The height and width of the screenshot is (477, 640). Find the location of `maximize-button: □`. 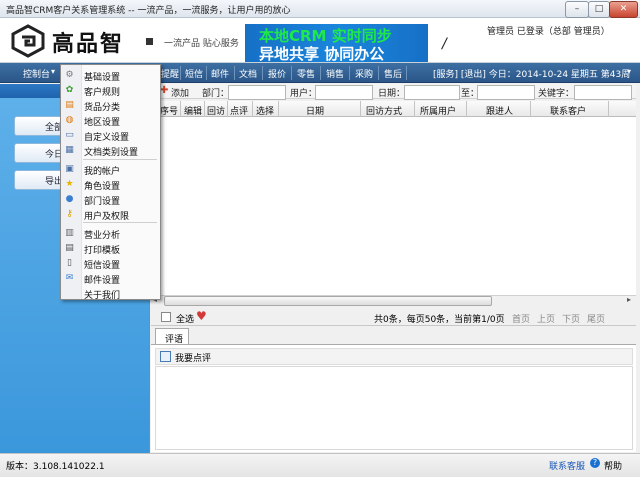

maximize-button: □ is located at coordinates (599, 9).